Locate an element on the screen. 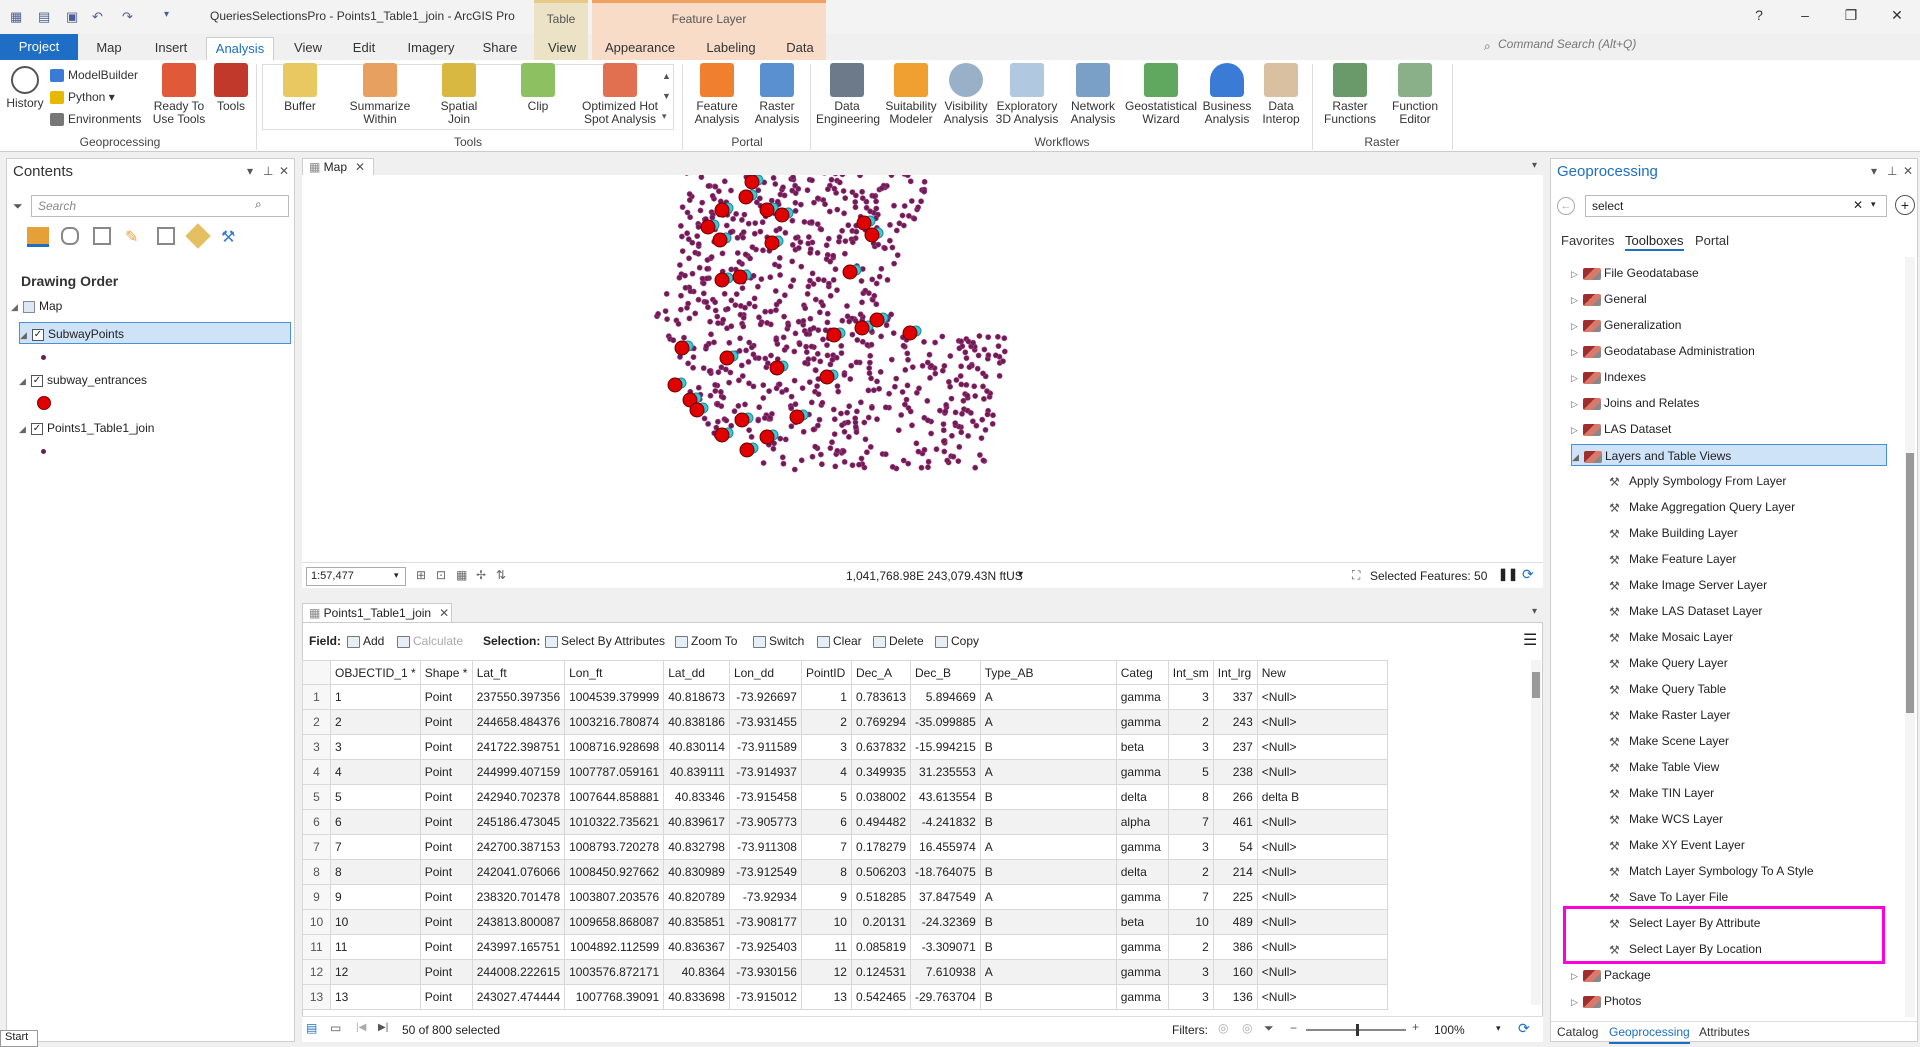 This screenshot has width=1920, height=1047. suitability-modeler-button: Suitability Modeler is located at coordinates (911, 94).